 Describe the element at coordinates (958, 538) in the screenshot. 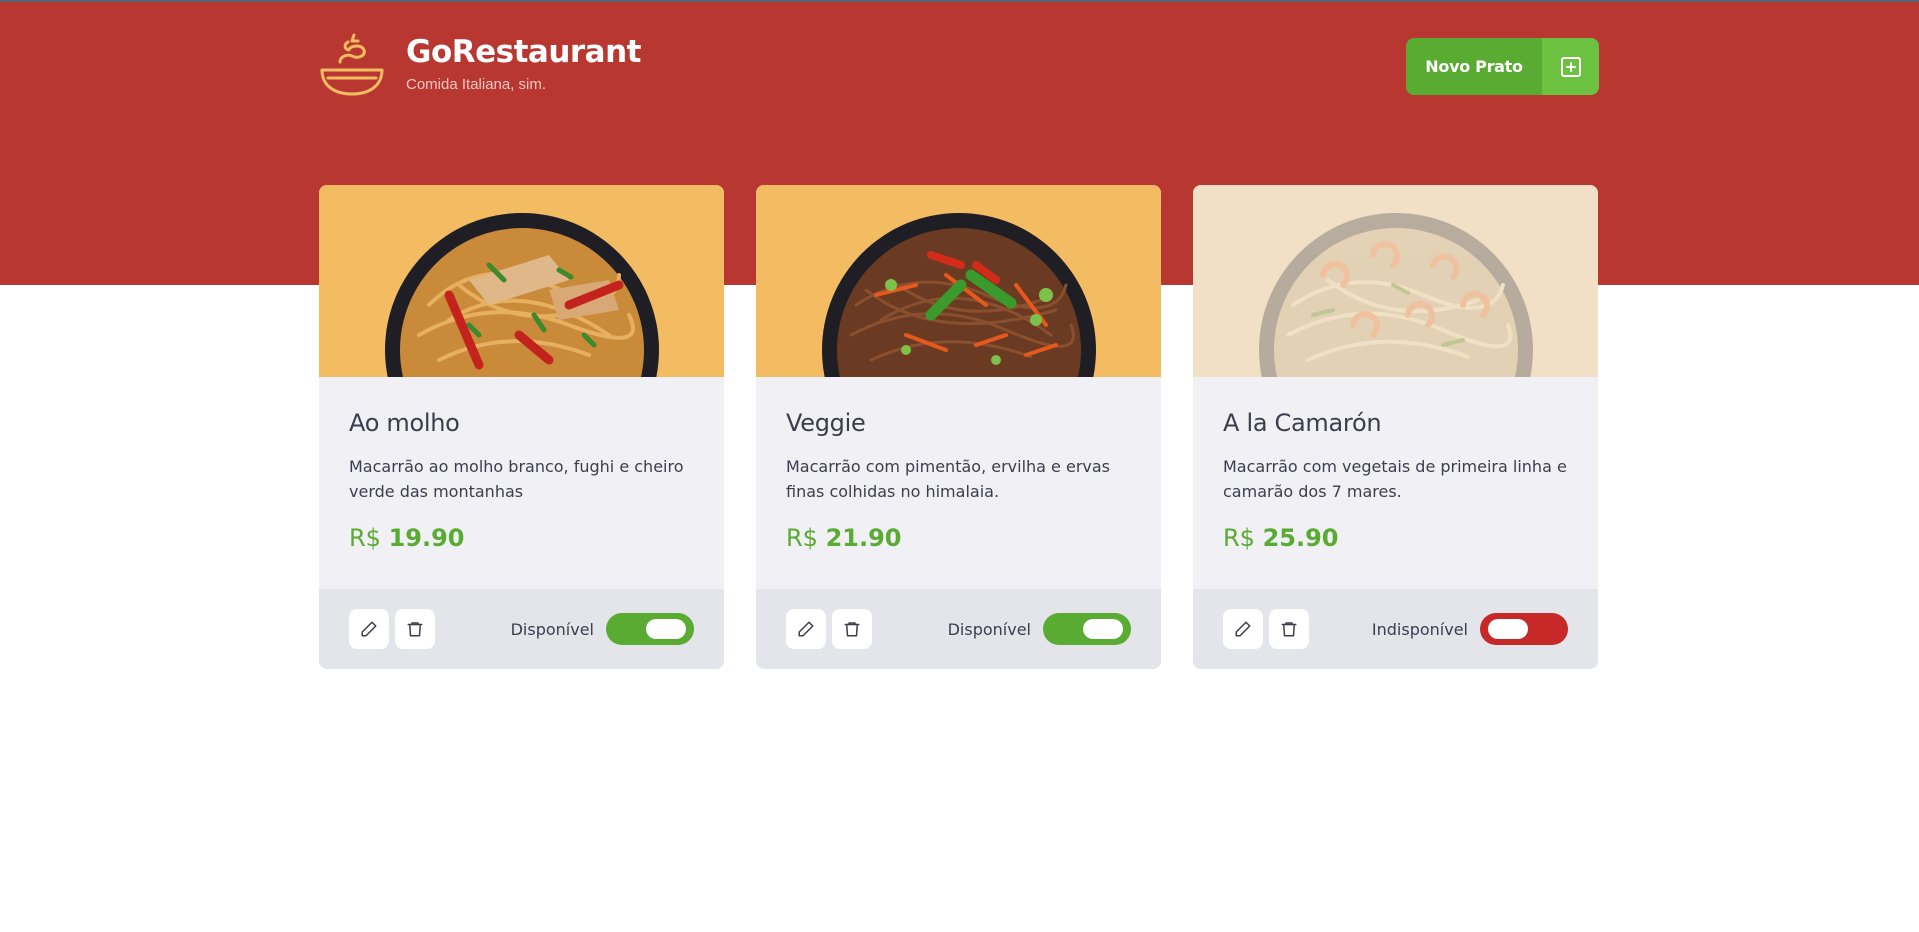

I see `dish-price: R$ 21.90` at that location.